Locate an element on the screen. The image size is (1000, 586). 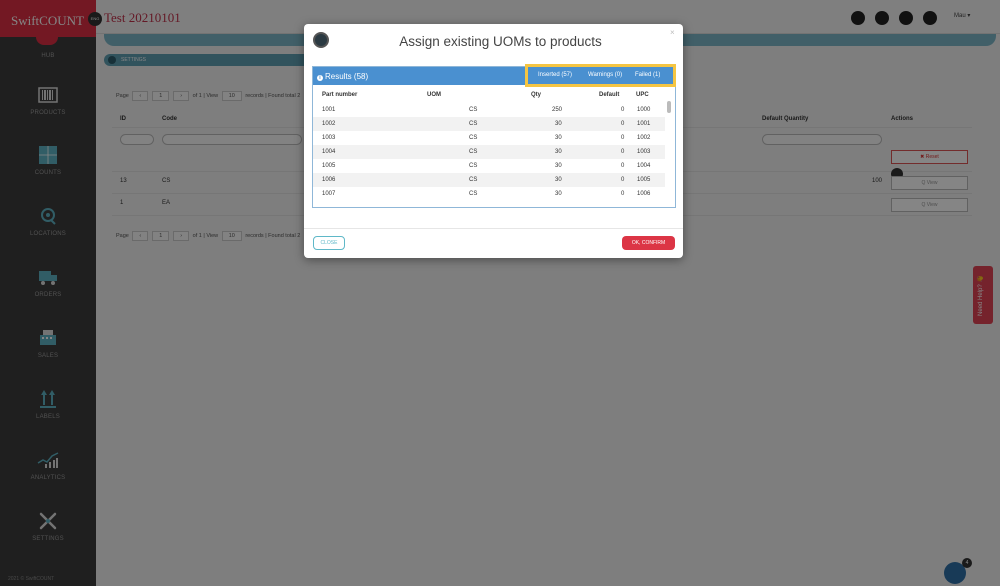
col-header-default: Default is located at coordinates (609, 95).